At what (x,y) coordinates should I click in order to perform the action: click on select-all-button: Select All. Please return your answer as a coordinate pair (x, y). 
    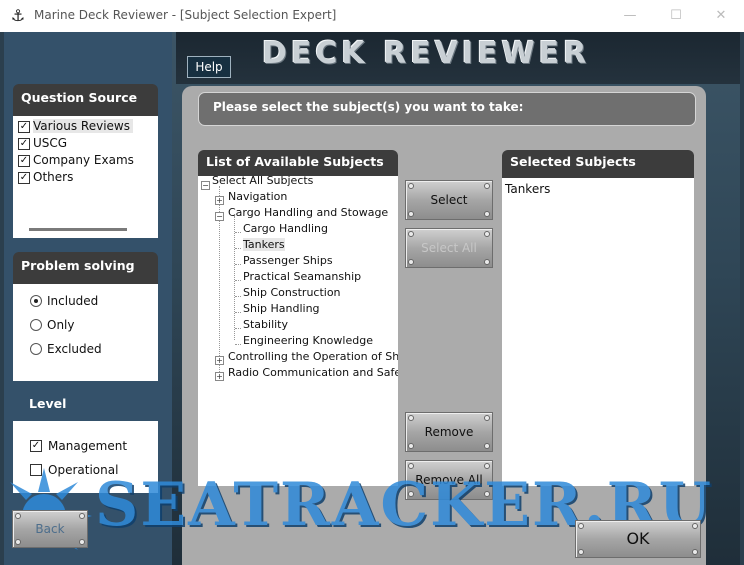
    Looking at the image, I should click on (449, 248).